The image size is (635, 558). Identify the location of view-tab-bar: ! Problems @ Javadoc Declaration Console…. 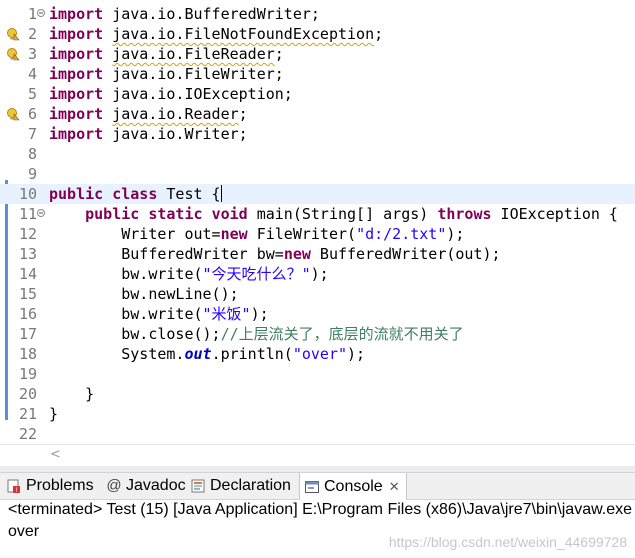
(317, 486).